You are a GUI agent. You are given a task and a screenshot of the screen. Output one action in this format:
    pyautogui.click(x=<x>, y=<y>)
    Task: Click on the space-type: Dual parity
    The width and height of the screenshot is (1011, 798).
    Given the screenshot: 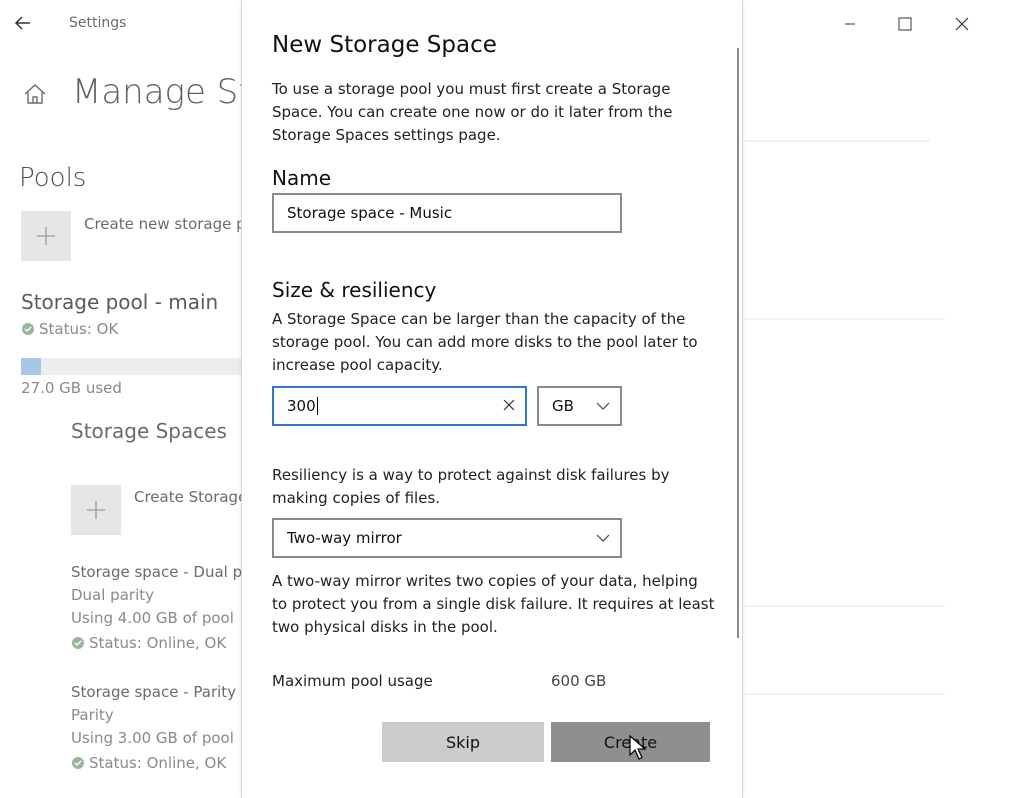 What is the action you would take?
    pyautogui.click(x=112, y=595)
    